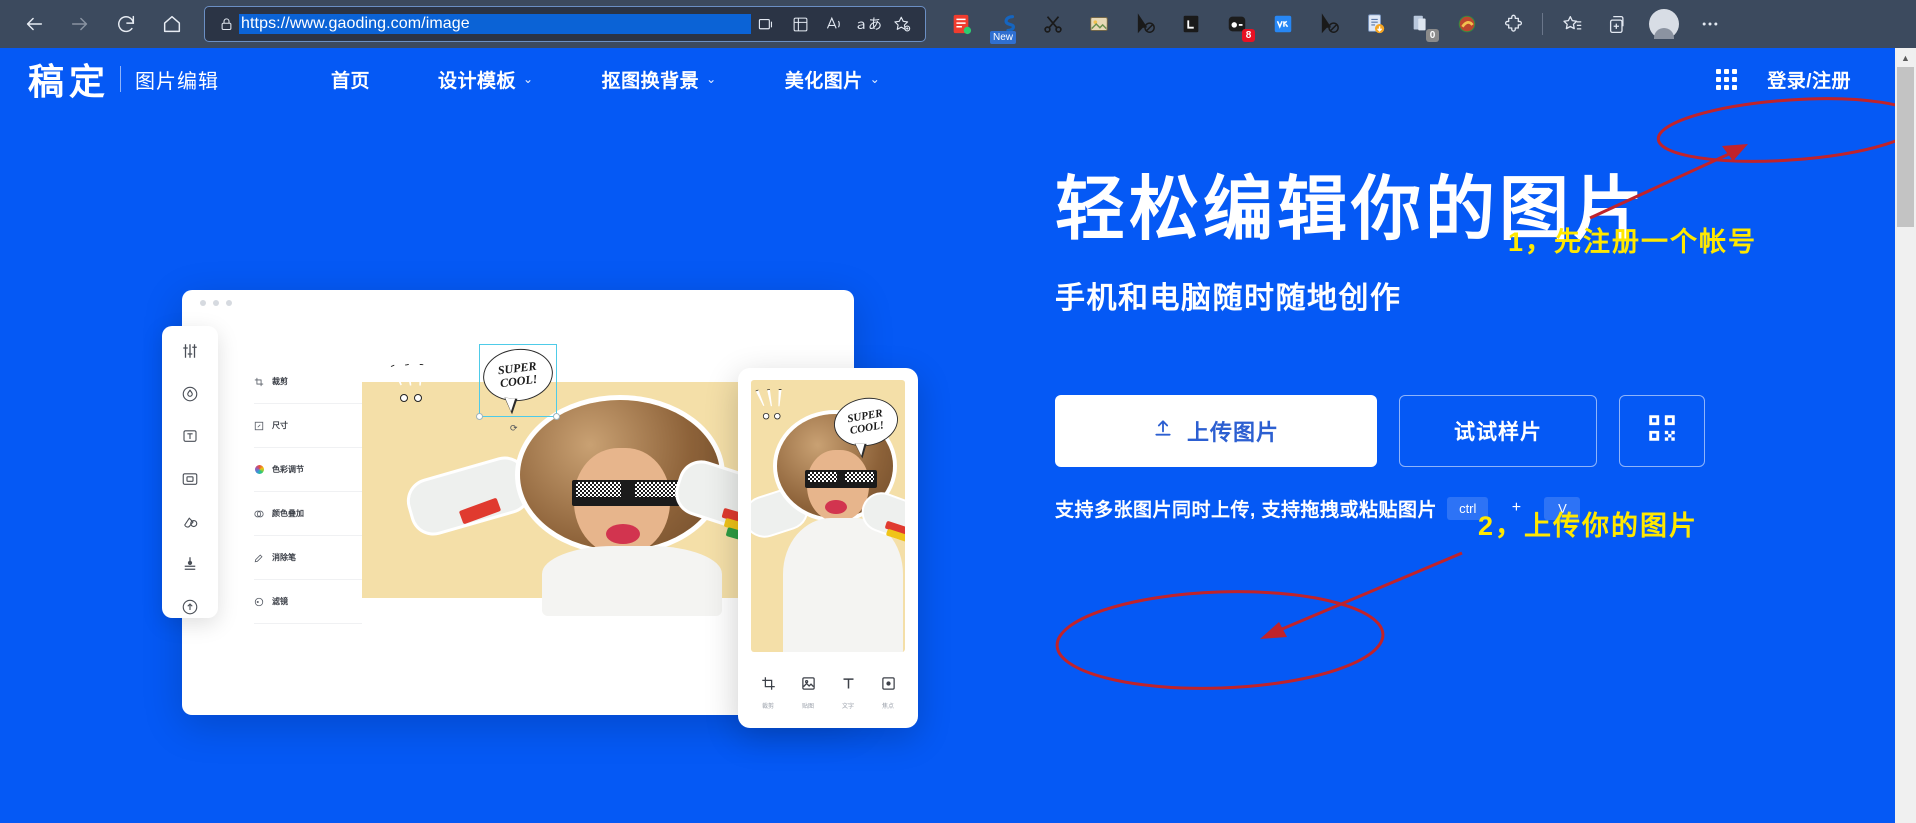 The width and height of the screenshot is (1916, 823). I want to click on phone-tool-focus: 焦点, so click(888, 693).